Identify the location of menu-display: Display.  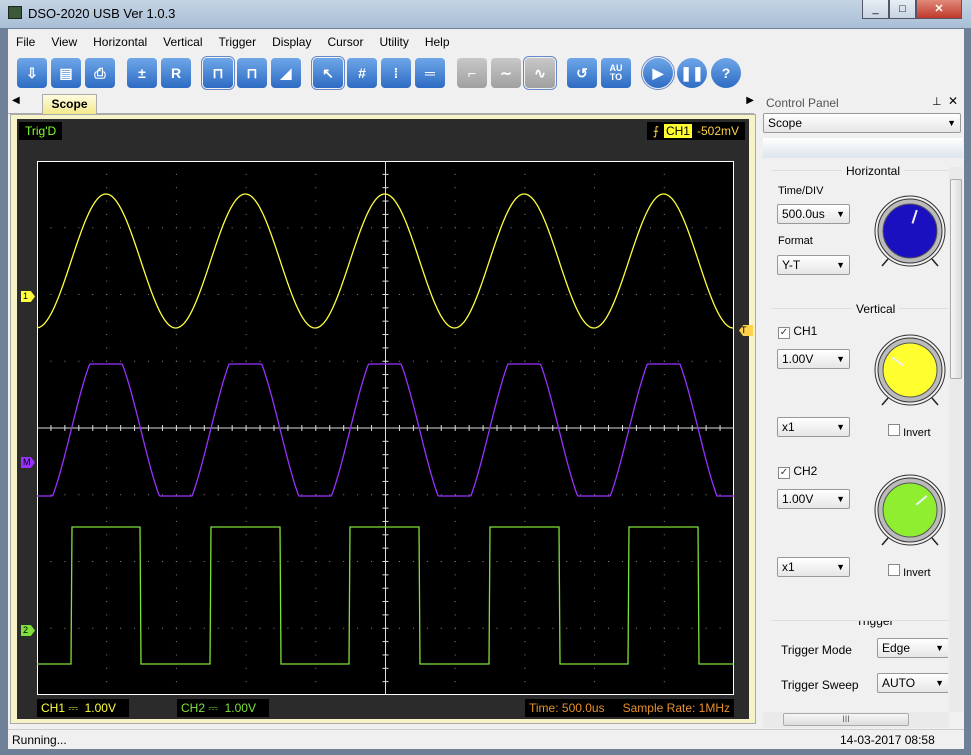
(291, 43).